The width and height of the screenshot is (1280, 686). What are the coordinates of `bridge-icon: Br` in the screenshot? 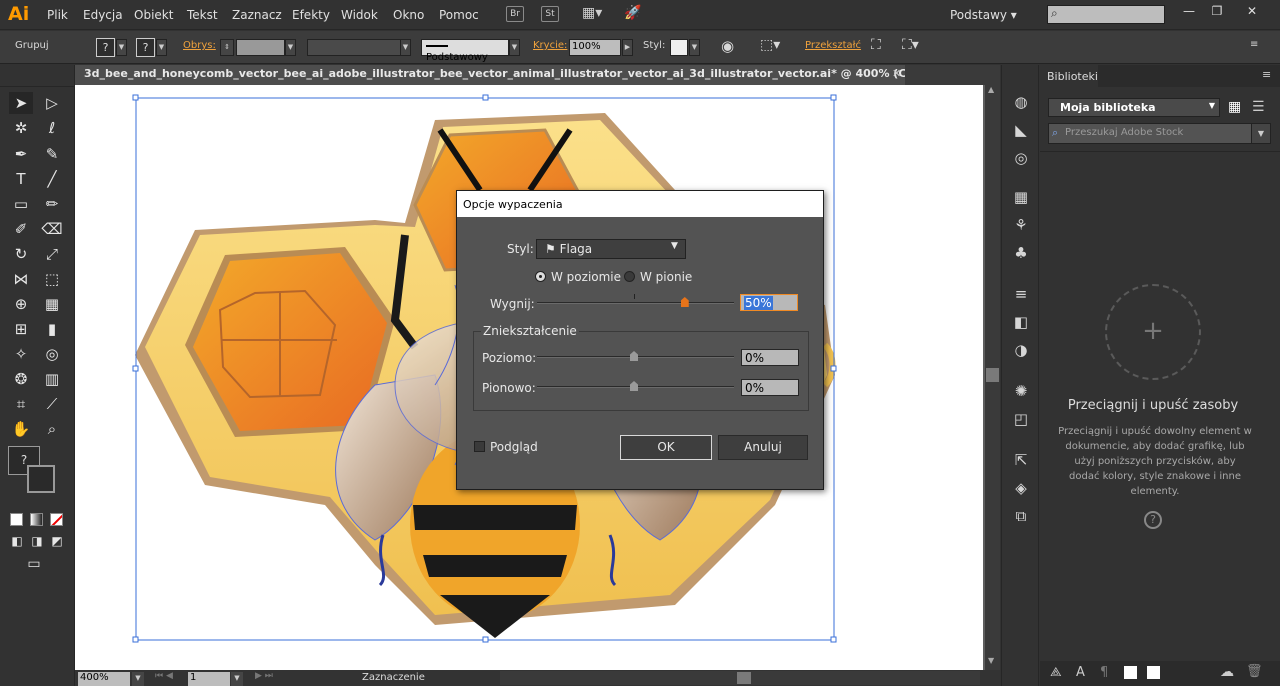 It's located at (515, 14).